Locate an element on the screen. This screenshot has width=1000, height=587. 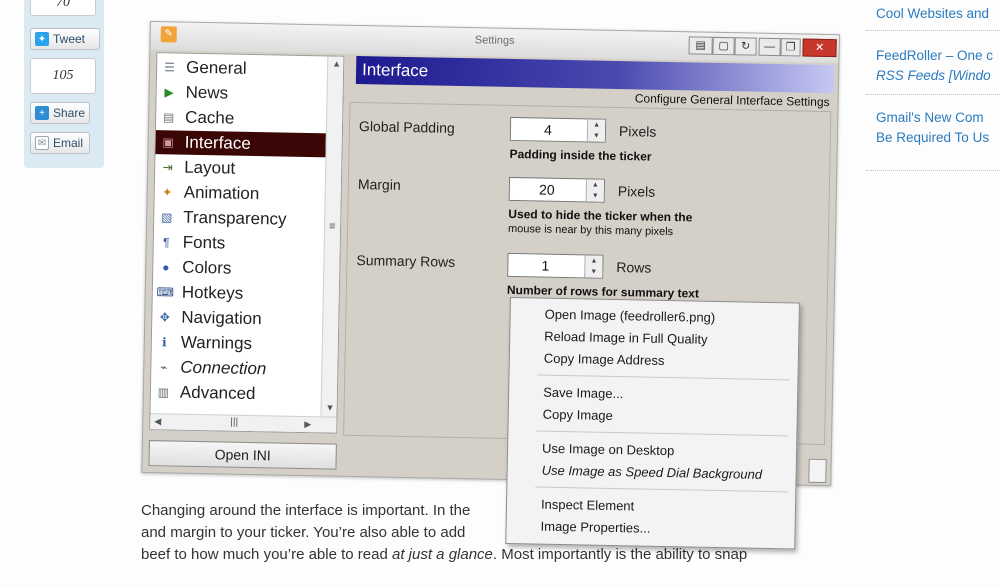
margin-value: 20 is located at coordinates (547, 189).